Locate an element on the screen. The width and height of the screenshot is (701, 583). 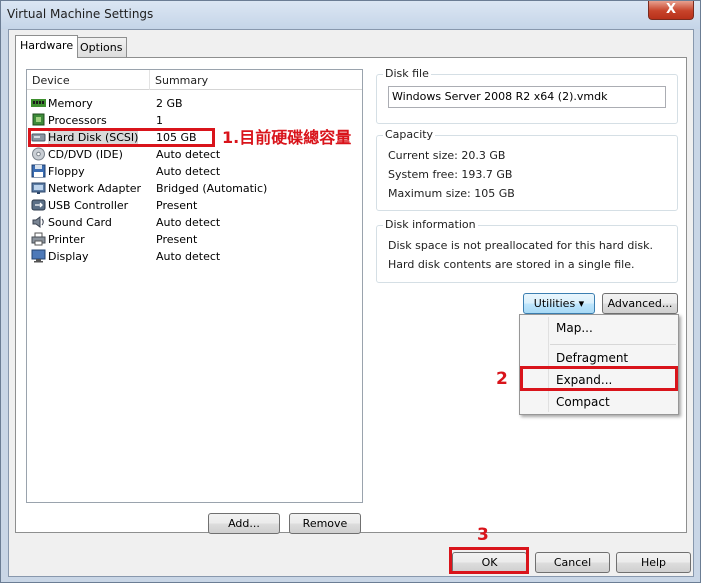
menu-separator is located at coordinates (613, 344).